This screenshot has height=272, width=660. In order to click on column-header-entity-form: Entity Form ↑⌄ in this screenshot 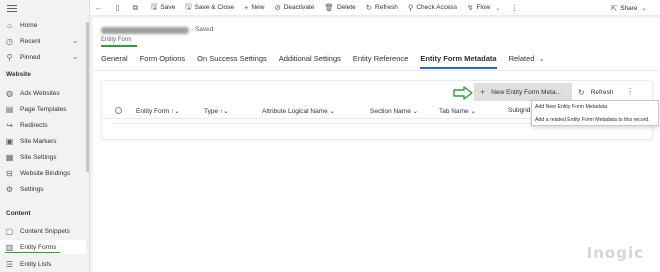, I will do `click(158, 111)`.